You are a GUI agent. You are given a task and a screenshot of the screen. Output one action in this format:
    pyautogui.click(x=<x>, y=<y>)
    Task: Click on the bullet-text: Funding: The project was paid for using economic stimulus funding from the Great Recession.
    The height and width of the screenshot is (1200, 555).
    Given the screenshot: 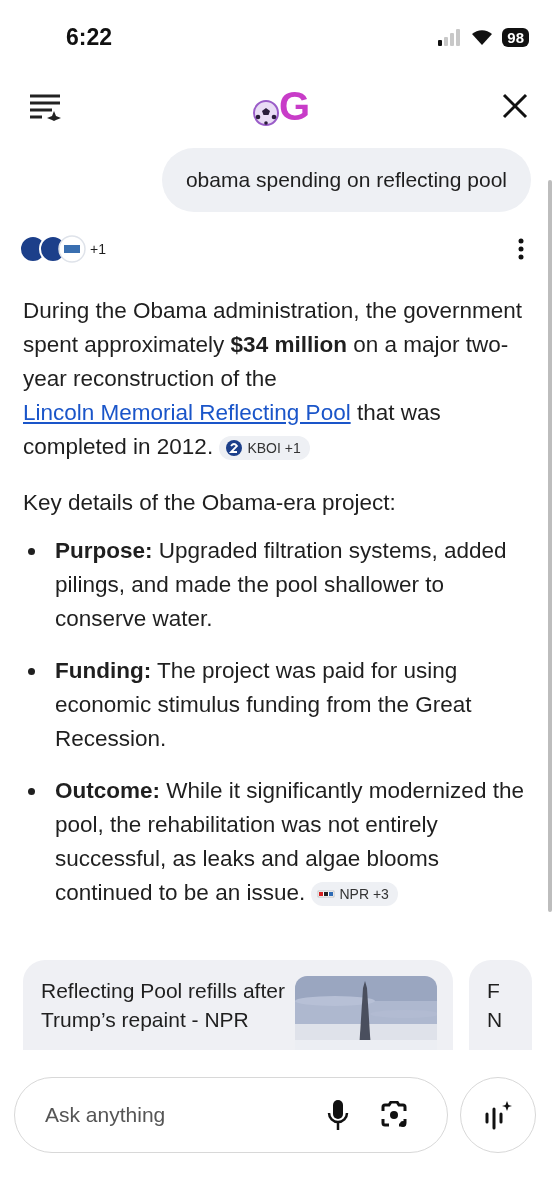 What is the action you would take?
    pyautogui.click(x=264, y=705)
    